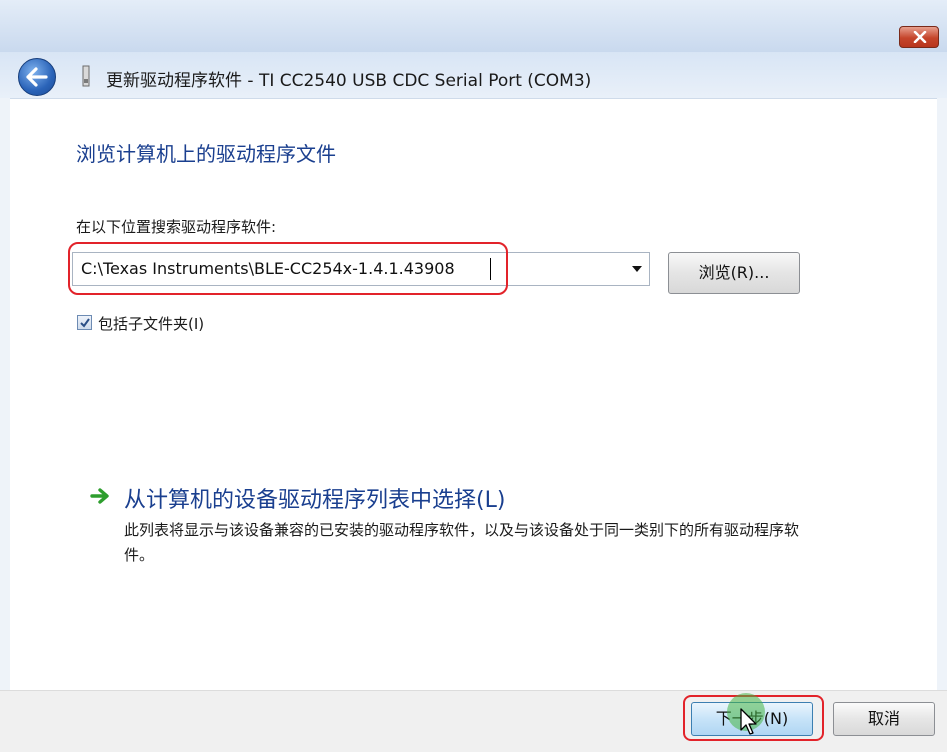  I want to click on close-icon, so click(920, 37).